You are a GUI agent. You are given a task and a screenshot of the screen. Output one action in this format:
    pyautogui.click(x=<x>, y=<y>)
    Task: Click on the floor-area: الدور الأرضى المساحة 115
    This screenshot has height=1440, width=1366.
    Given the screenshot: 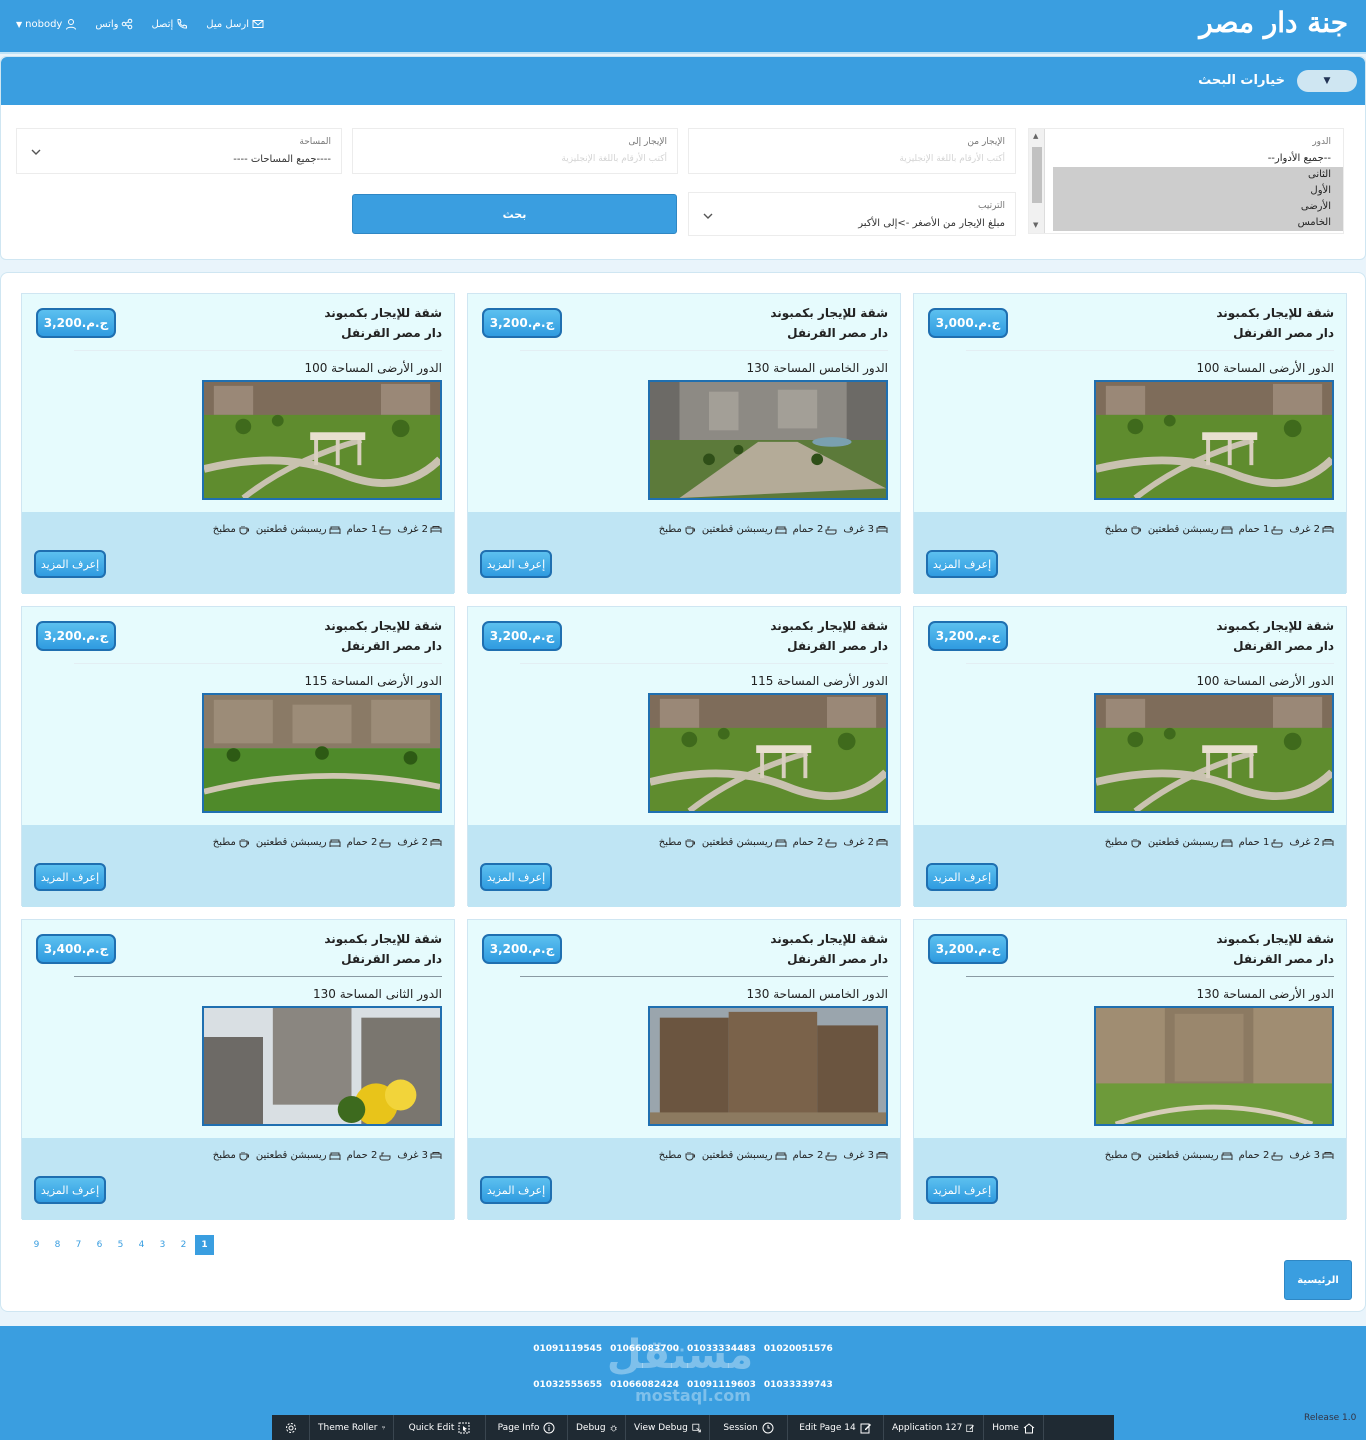 What is the action you would take?
    pyautogui.click(x=819, y=681)
    